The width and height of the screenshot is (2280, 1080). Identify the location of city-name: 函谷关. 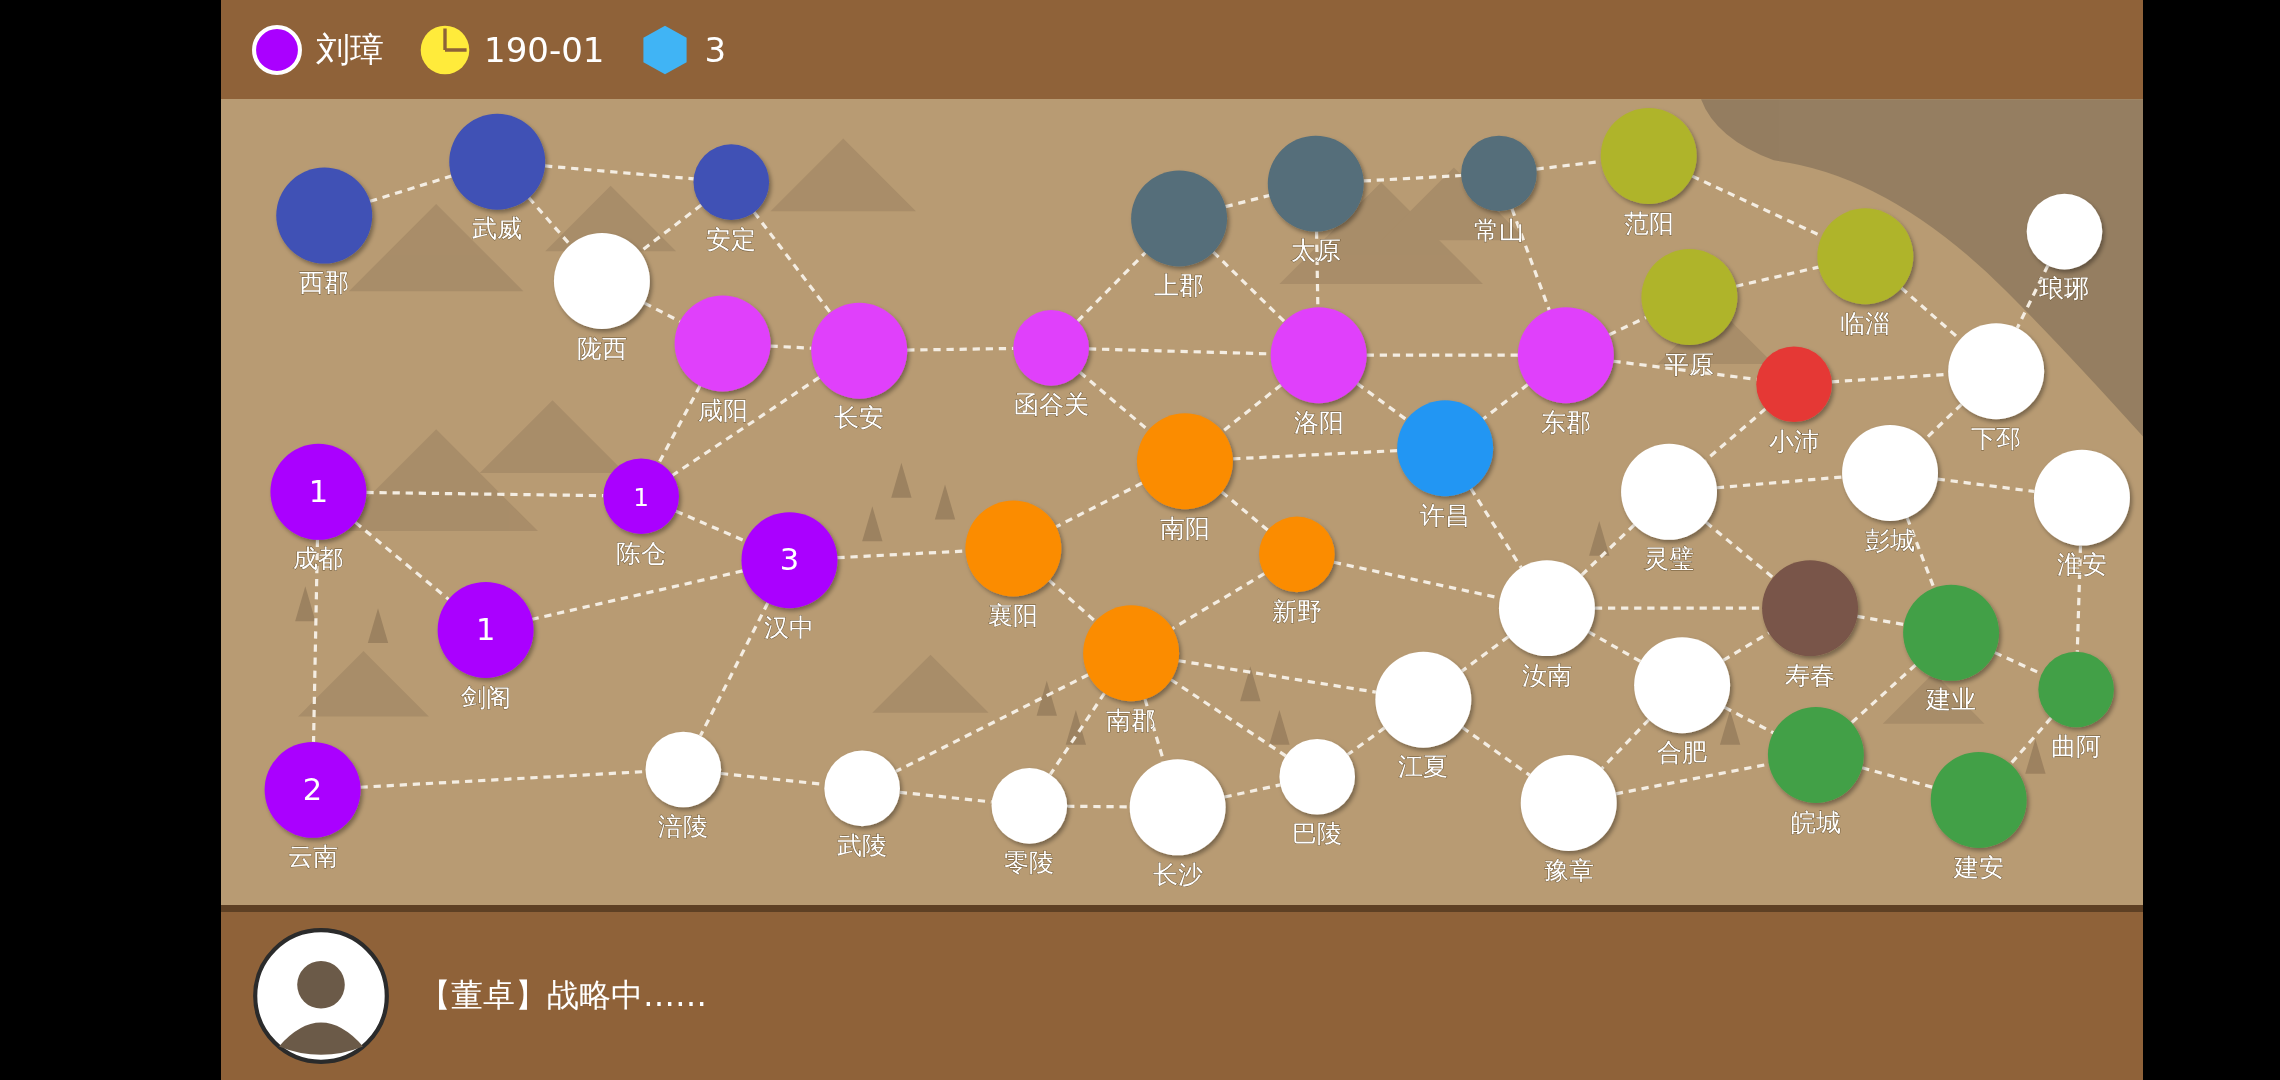
(1051, 405).